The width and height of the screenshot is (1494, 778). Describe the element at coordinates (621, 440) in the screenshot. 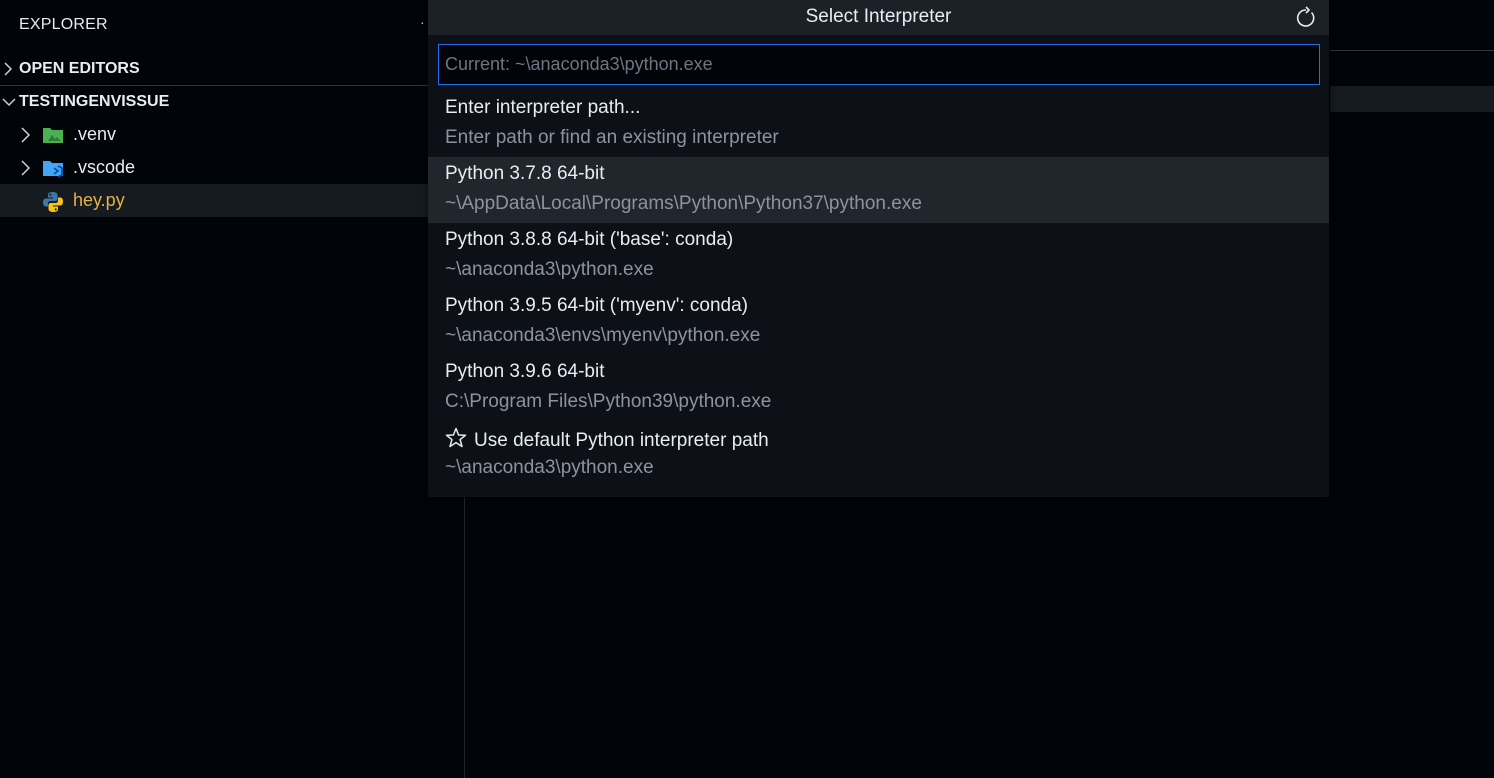

I see `list-item-label: Use default Python interpreter path` at that location.